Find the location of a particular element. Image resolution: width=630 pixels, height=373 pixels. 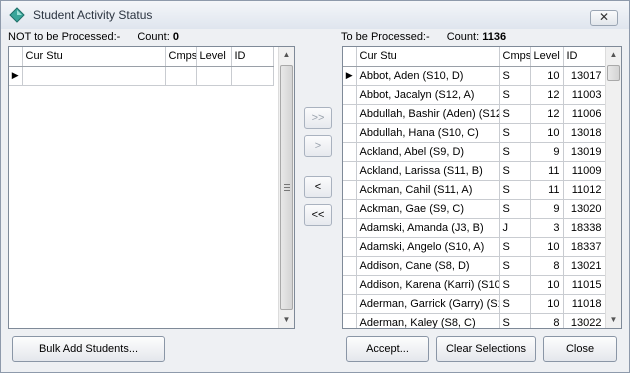

column-header-cmps: Cmps is located at coordinates (515, 57).